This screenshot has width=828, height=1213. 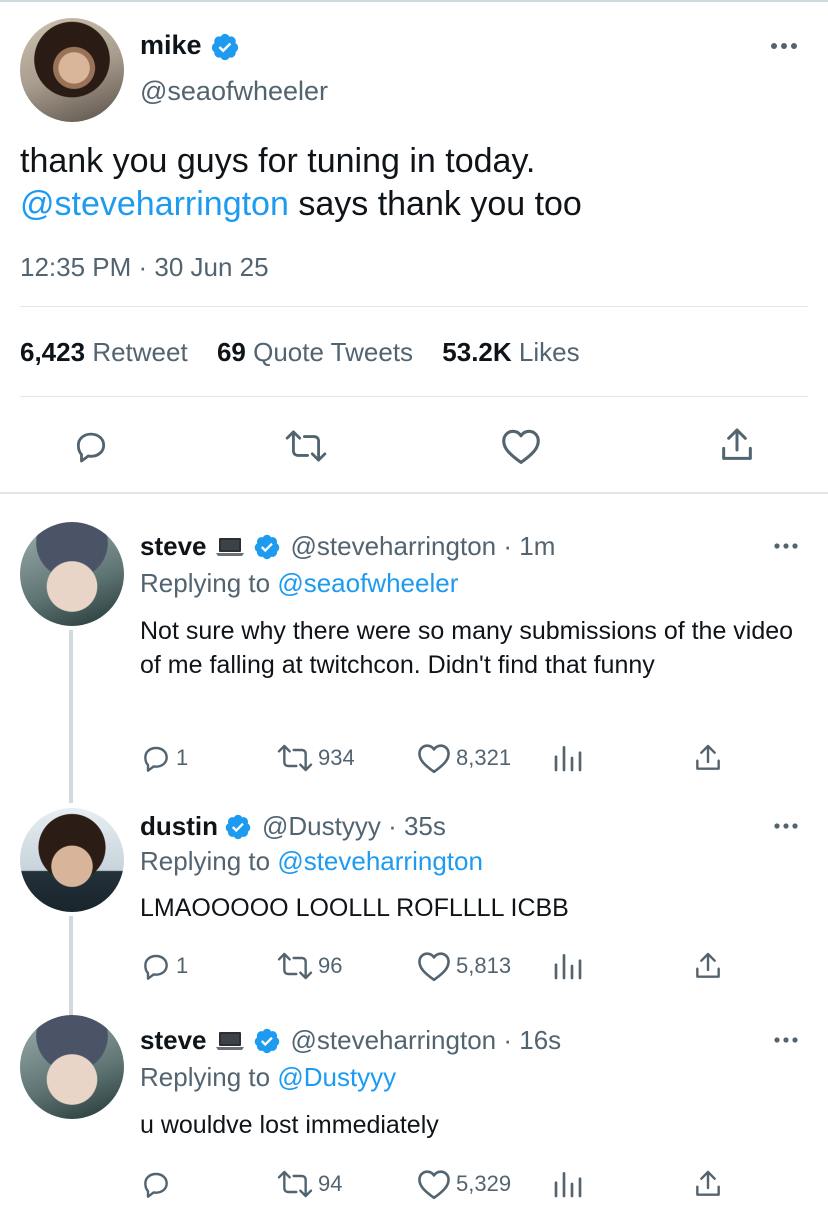 I want to click on reply-actions: 1 96 5,813, so click(x=440, y=966).